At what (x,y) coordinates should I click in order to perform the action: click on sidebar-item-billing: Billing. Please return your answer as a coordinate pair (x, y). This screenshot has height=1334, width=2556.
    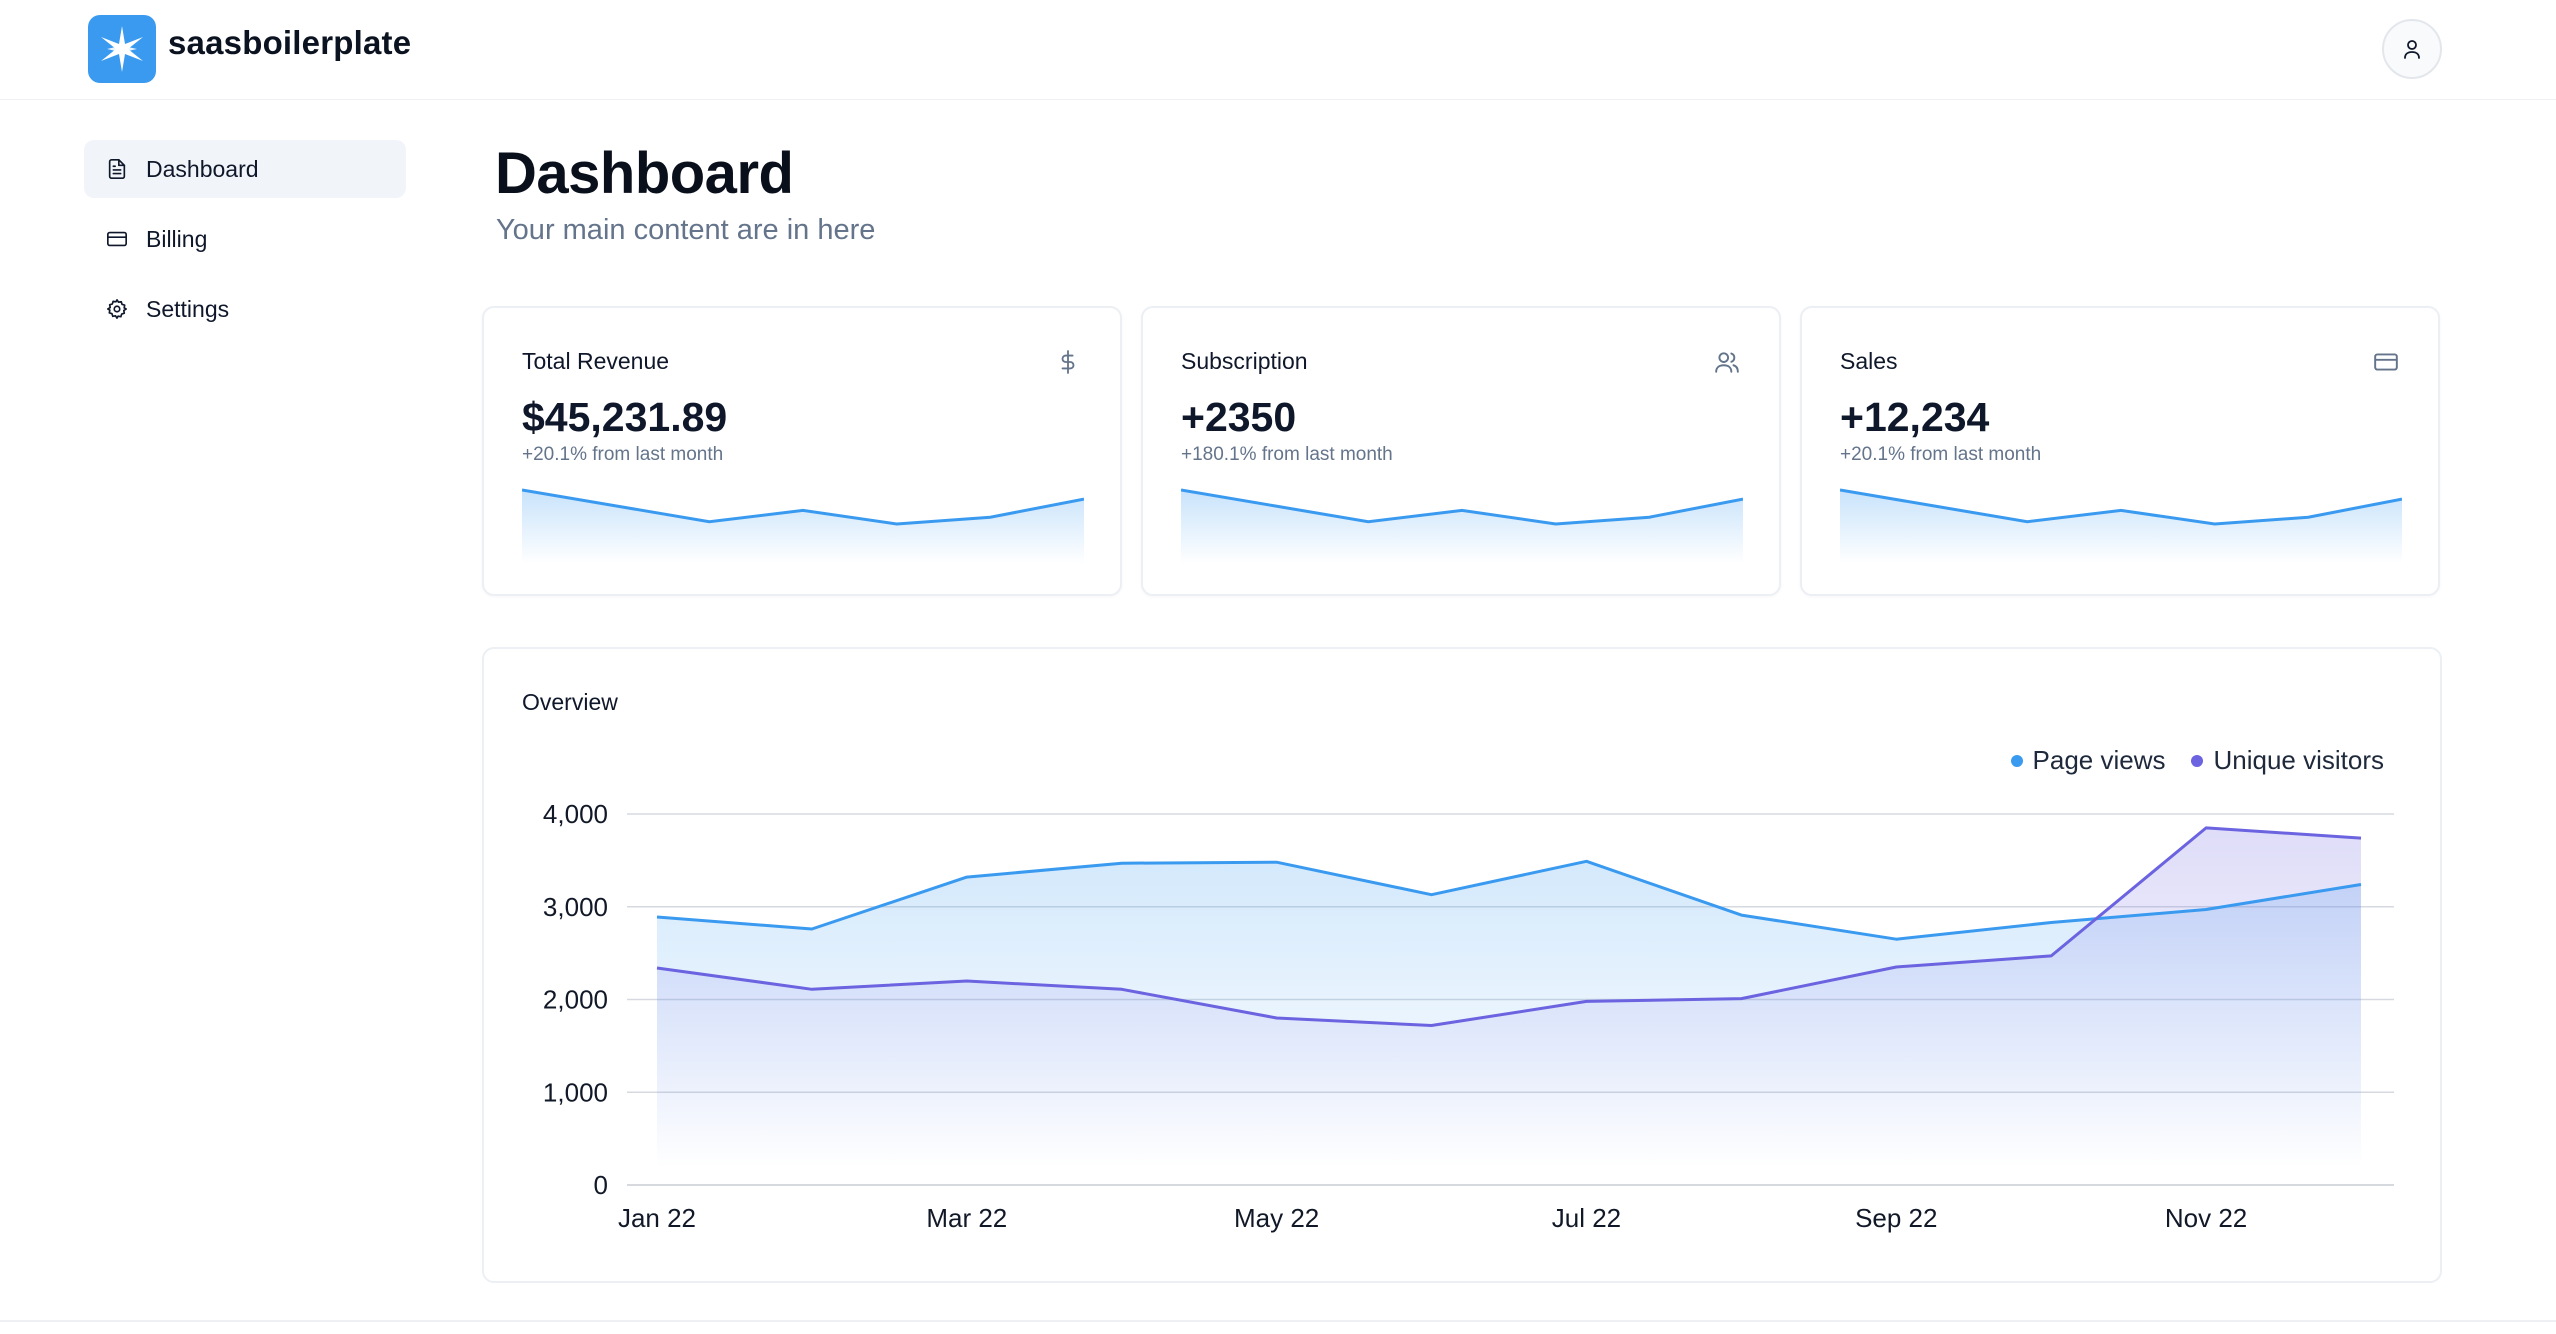
    Looking at the image, I should click on (245, 239).